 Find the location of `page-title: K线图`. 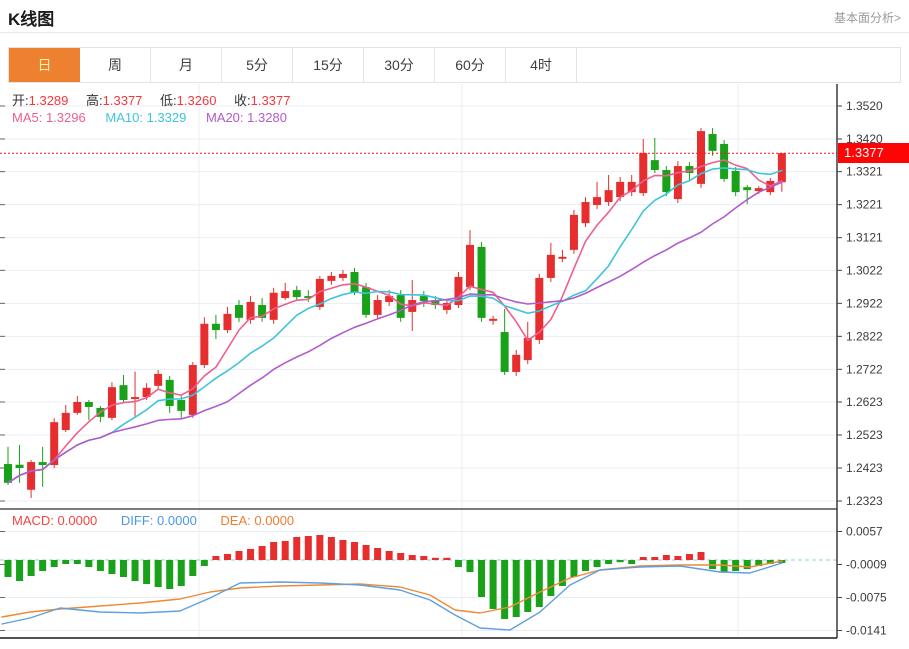

page-title: K线图 is located at coordinates (31, 19).